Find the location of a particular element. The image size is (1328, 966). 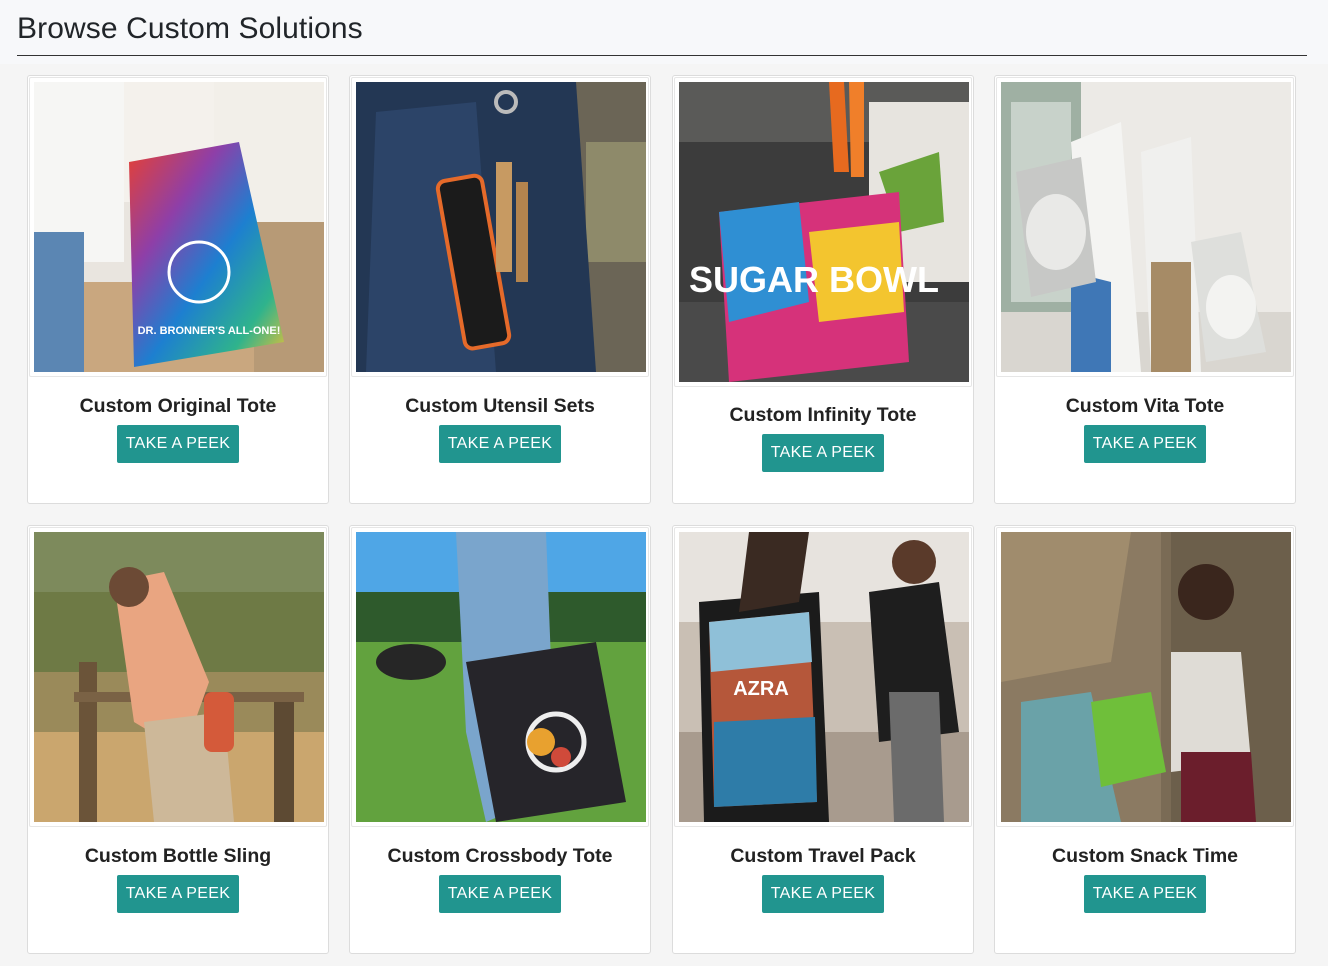

product-image-frame: SUGAR BOWL is located at coordinates (823, 232).